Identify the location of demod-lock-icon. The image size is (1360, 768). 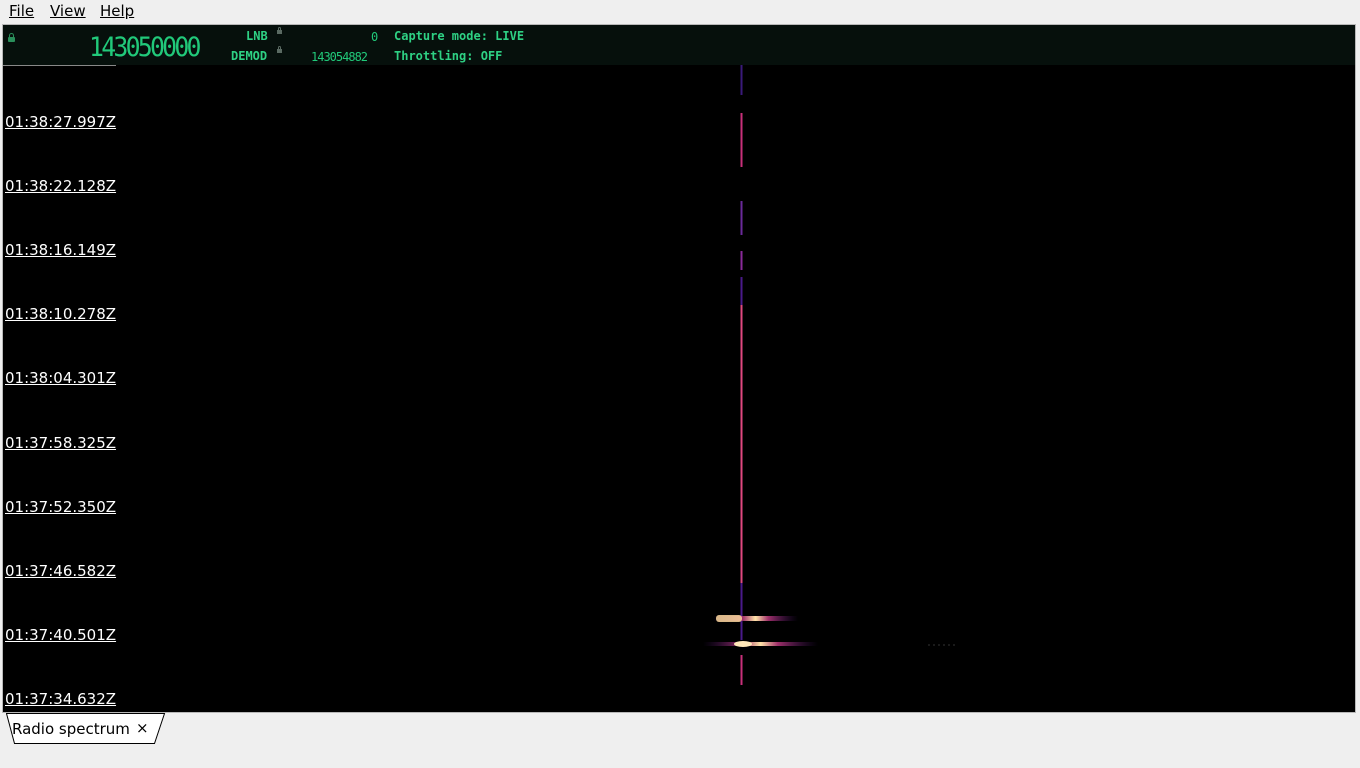
(279, 49).